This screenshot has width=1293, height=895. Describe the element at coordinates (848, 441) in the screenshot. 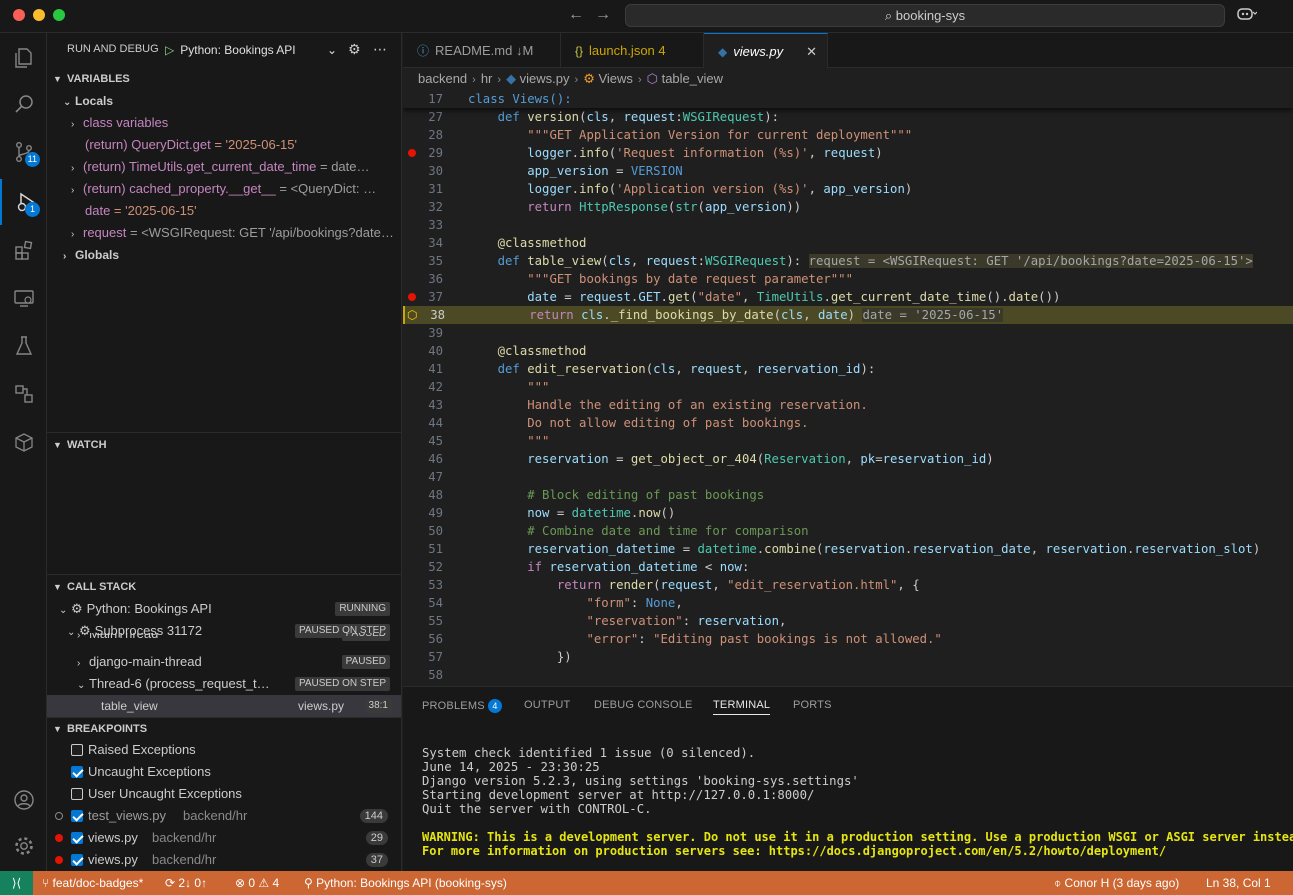

I see `code-line: 45 """` at that location.